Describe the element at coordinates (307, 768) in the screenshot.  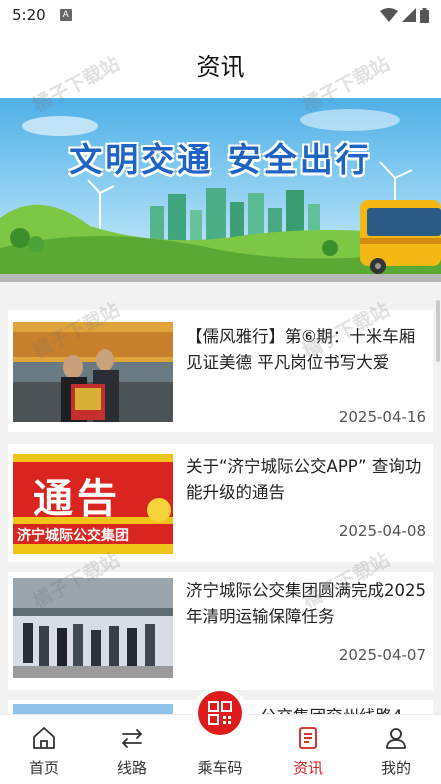
I see `tab-label: 资讯` at that location.